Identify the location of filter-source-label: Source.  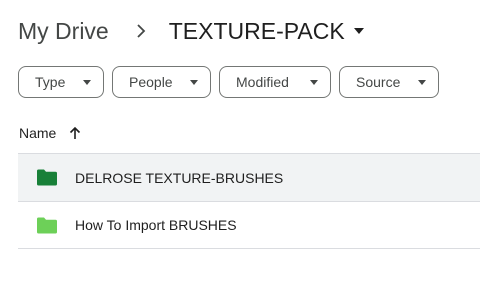
(378, 82).